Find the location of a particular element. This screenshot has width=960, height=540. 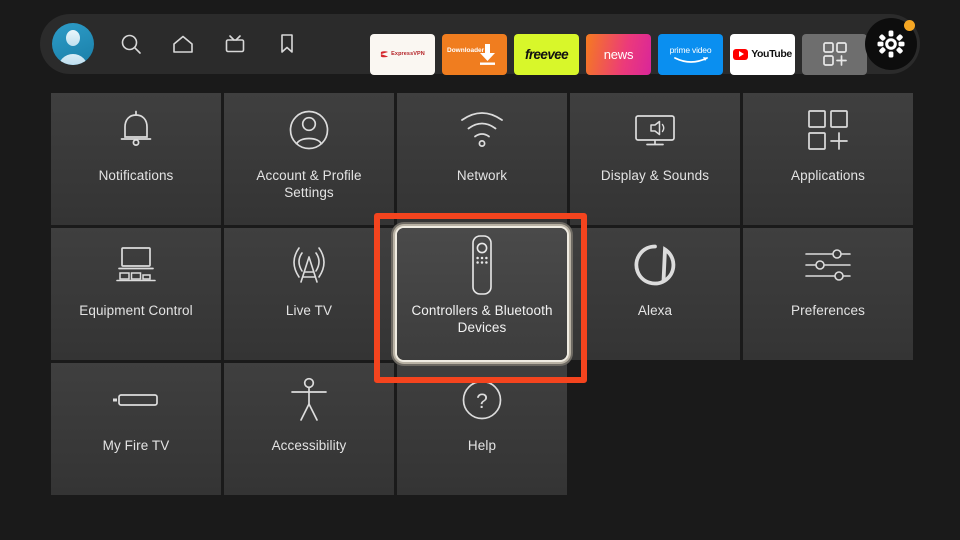

settings-tile-label: Display & Sounds is located at coordinates (655, 175).